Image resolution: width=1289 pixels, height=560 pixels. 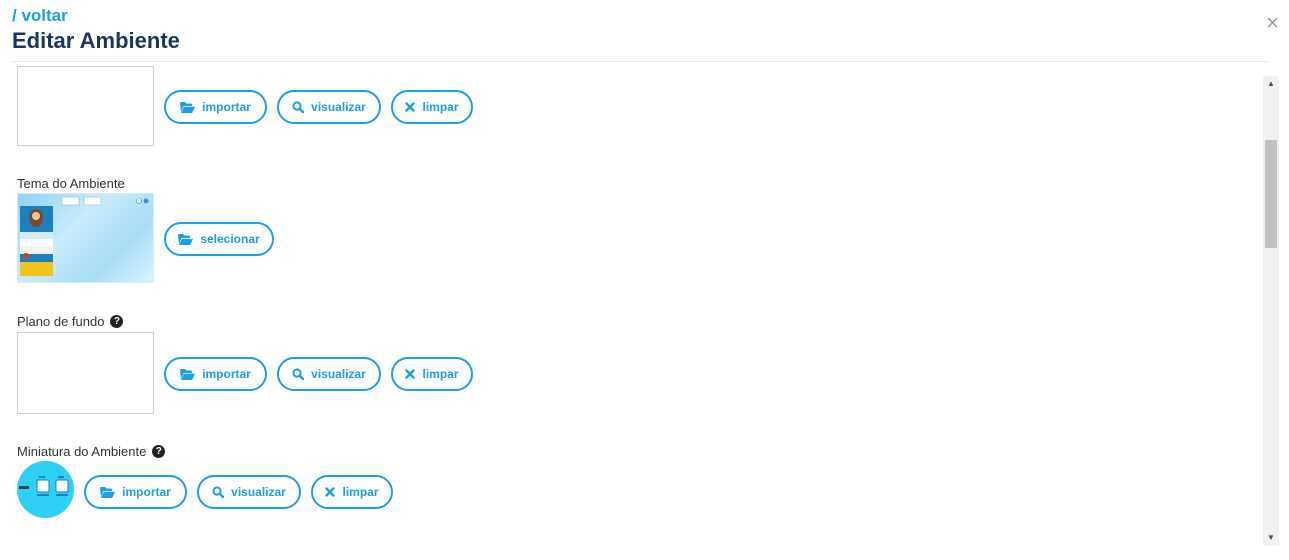 What do you see at coordinates (1272, 23) in the screenshot?
I see `close-icon: ×` at bounding box center [1272, 23].